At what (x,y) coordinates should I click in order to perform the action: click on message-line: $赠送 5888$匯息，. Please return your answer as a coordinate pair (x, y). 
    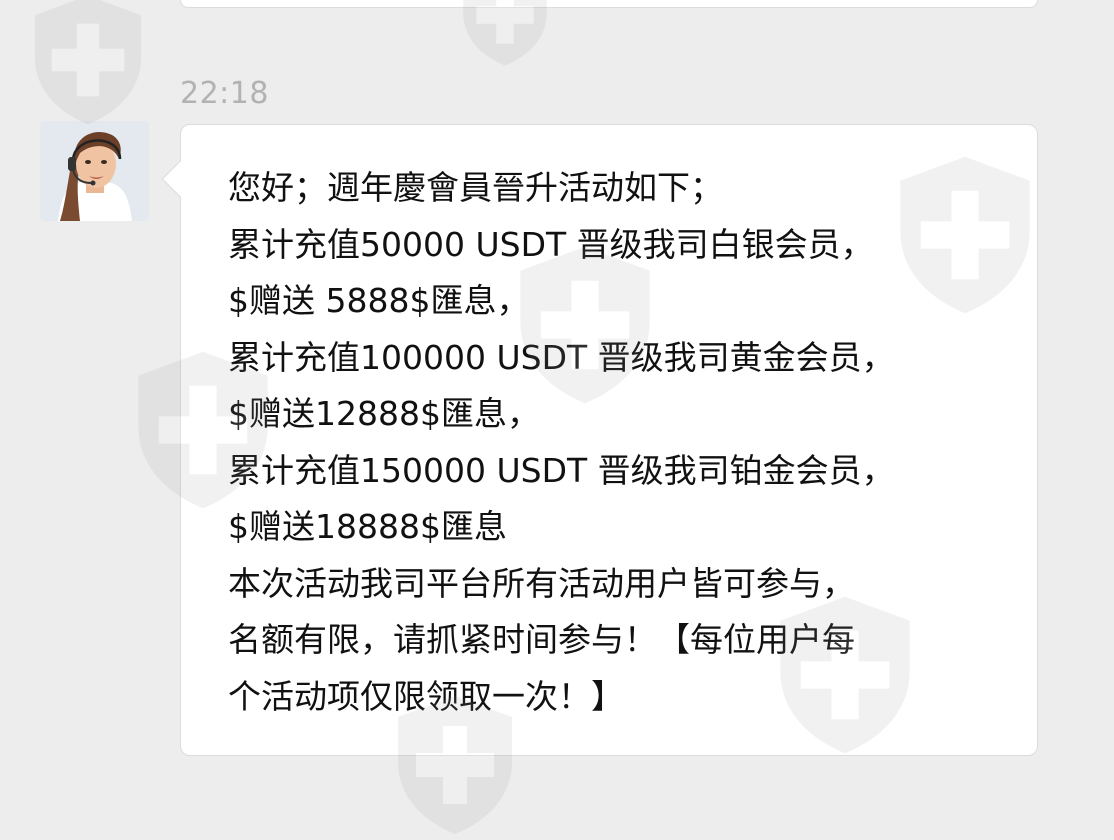
    Looking at the image, I should click on (379, 300).